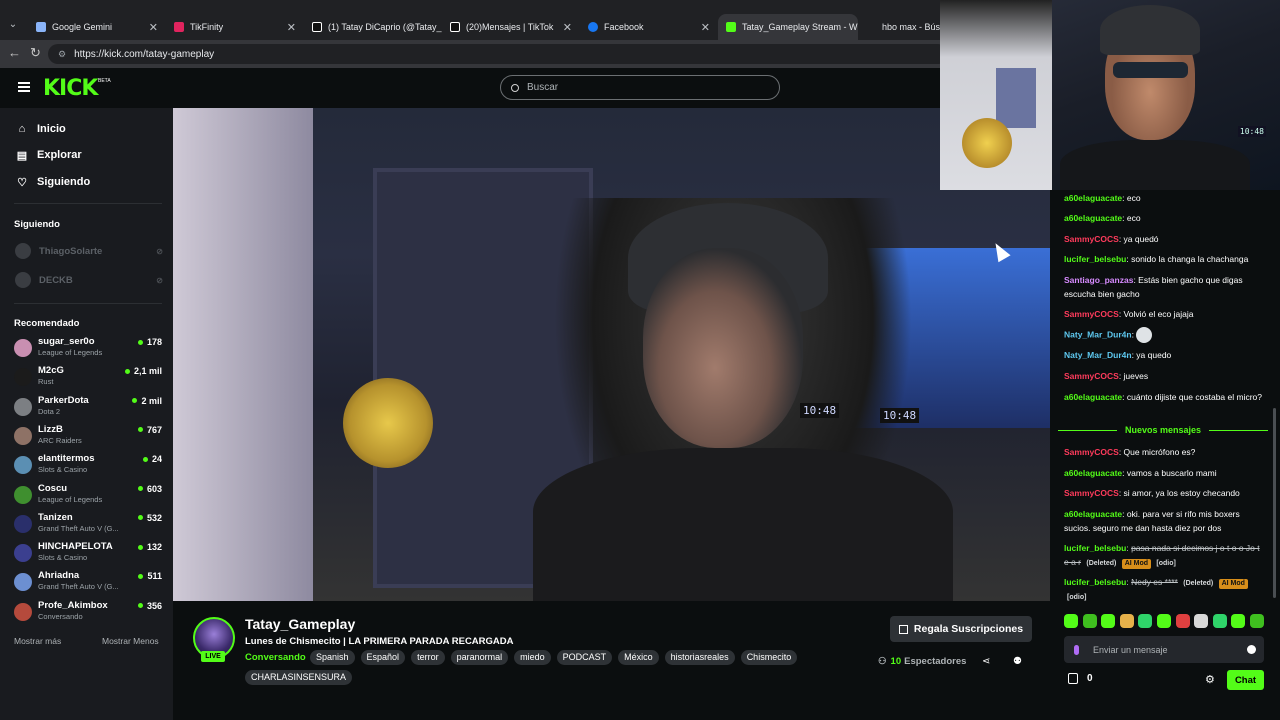 Image resolution: width=1280 pixels, height=720 pixels. What do you see at coordinates (149, 547) in the screenshot?
I see `recommended-viewers: 132` at bounding box center [149, 547].